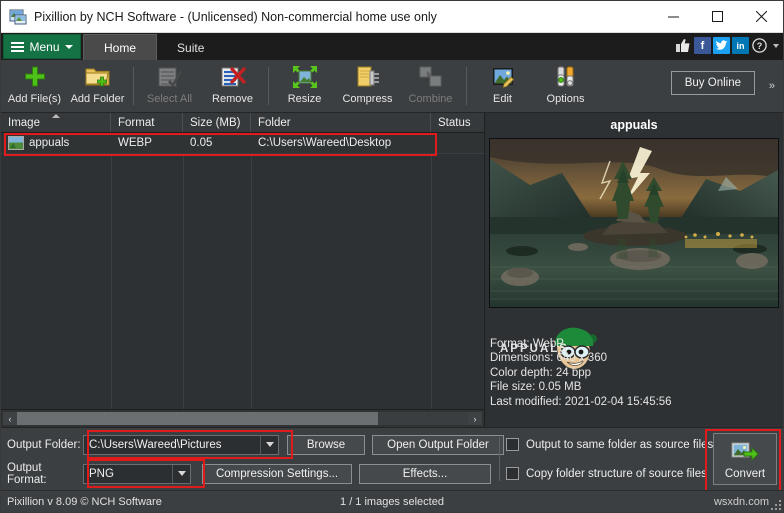 Image resolution: width=784 pixels, height=513 pixels. I want to click on edit-icon, so click(503, 77).